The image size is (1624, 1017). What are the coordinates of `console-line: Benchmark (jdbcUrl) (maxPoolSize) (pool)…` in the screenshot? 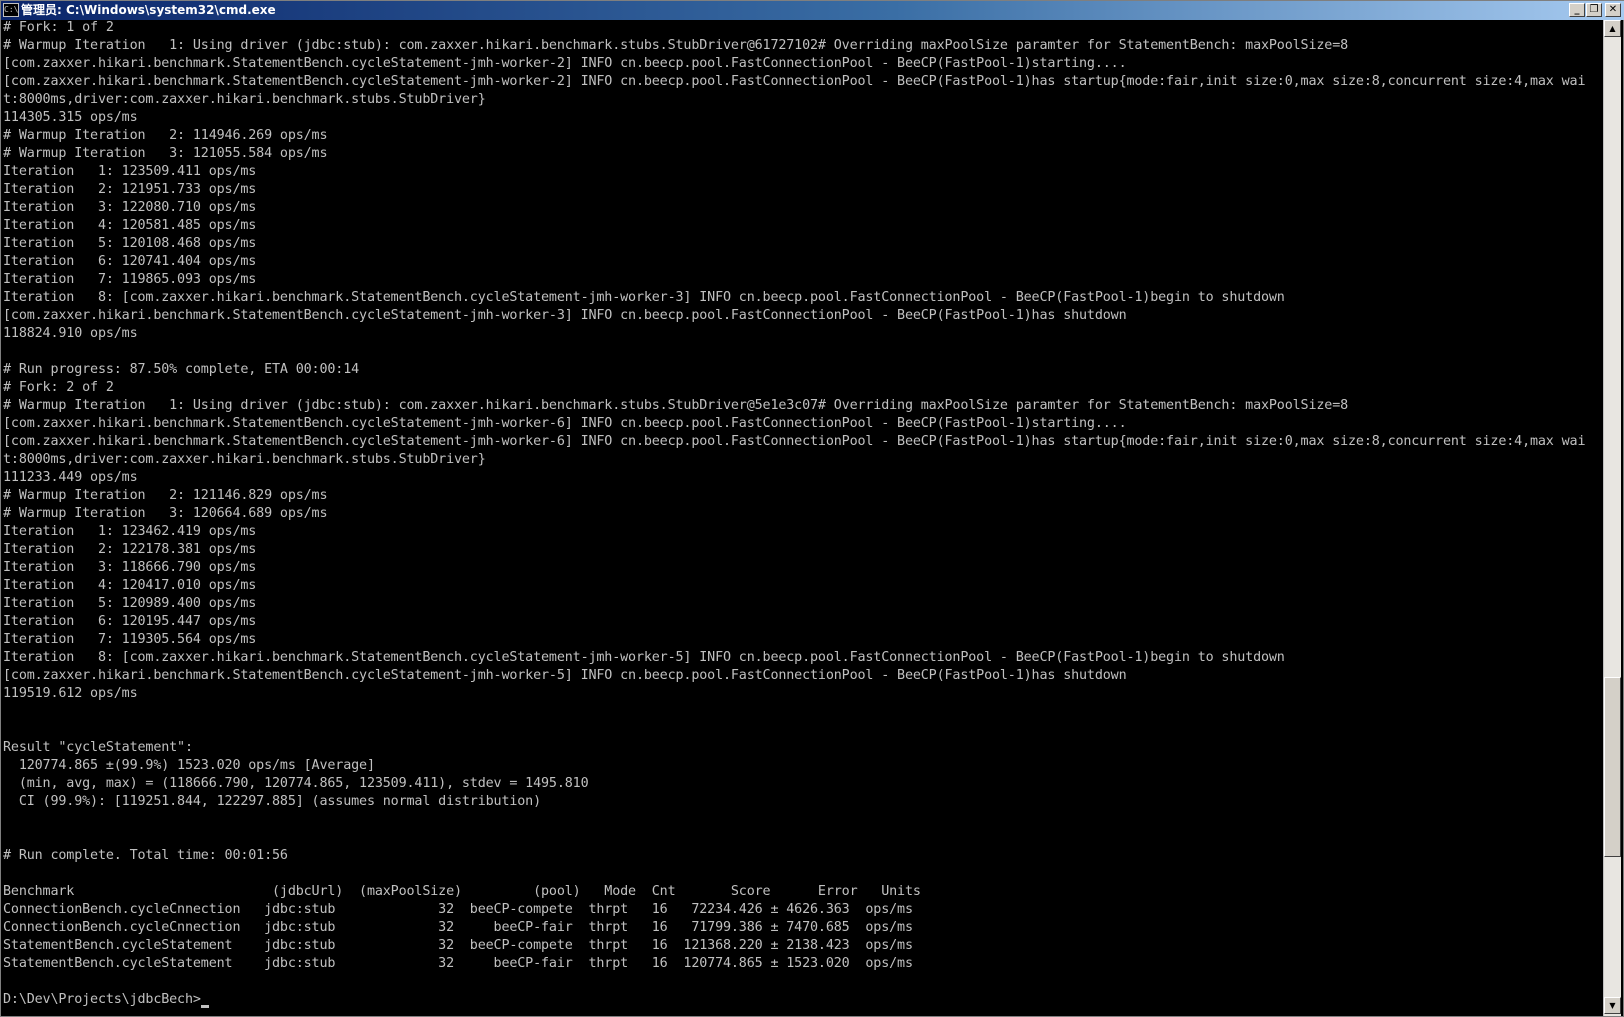 It's located at (462, 891).